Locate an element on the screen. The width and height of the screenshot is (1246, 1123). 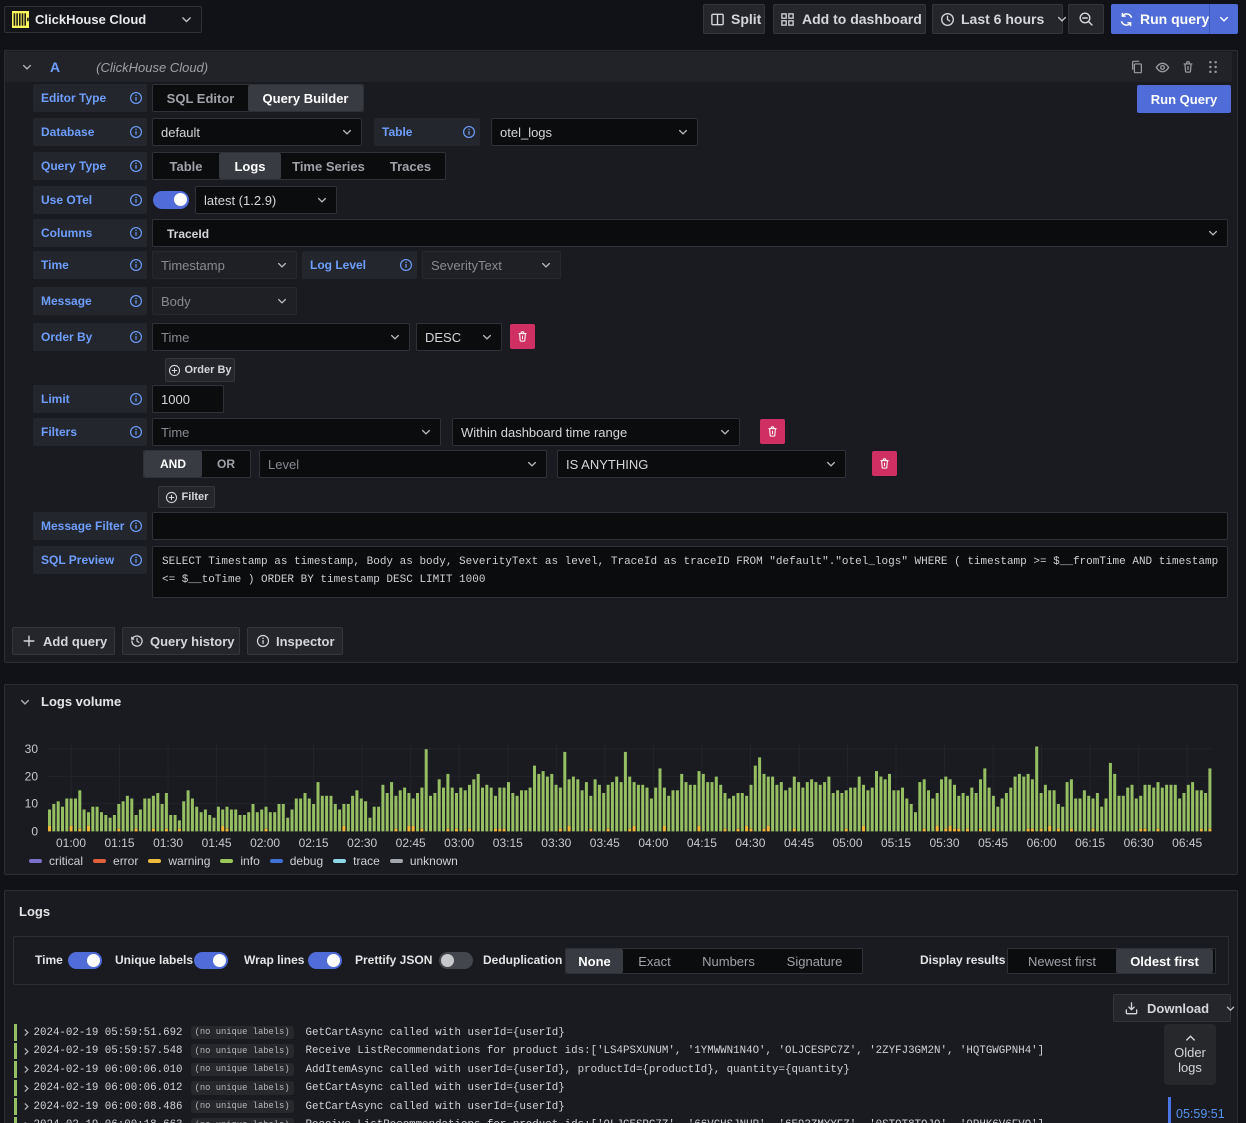
svg-text: 01:30 is located at coordinates (168, 843).